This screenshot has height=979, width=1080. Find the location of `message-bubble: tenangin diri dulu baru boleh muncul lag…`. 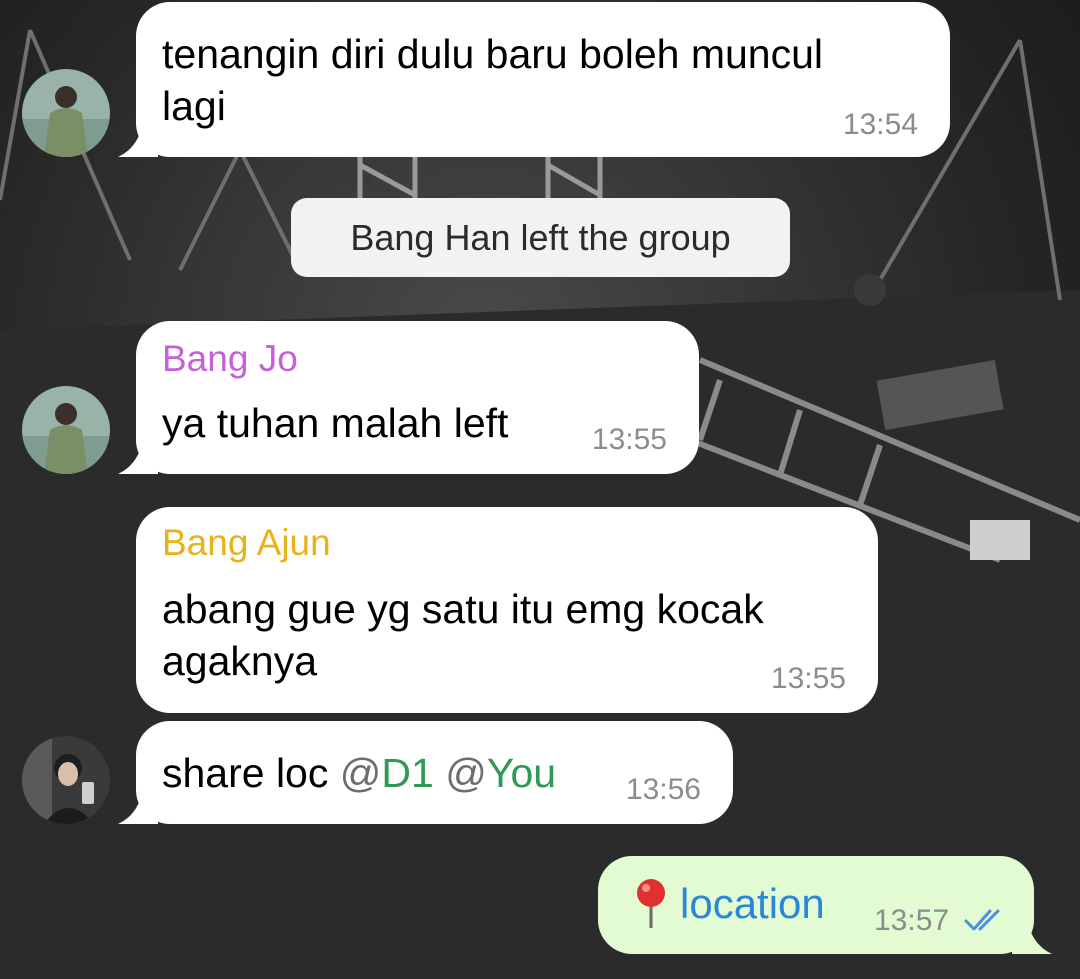

message-bubble: tenangin diri dulu baru boleh muncul lag… is located at coordinates (534, 79).